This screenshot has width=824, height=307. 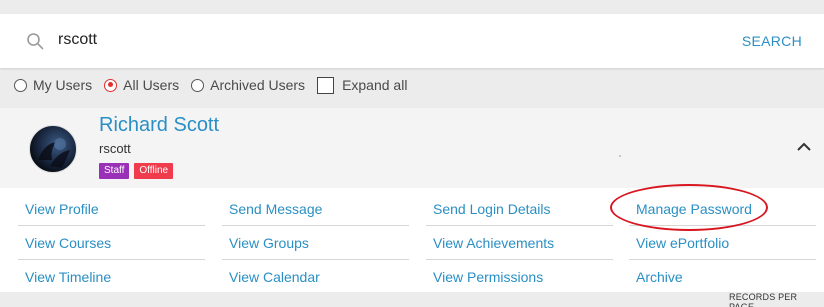 I want to click on radio-my-users: My Users, so click(x=53, y=85).